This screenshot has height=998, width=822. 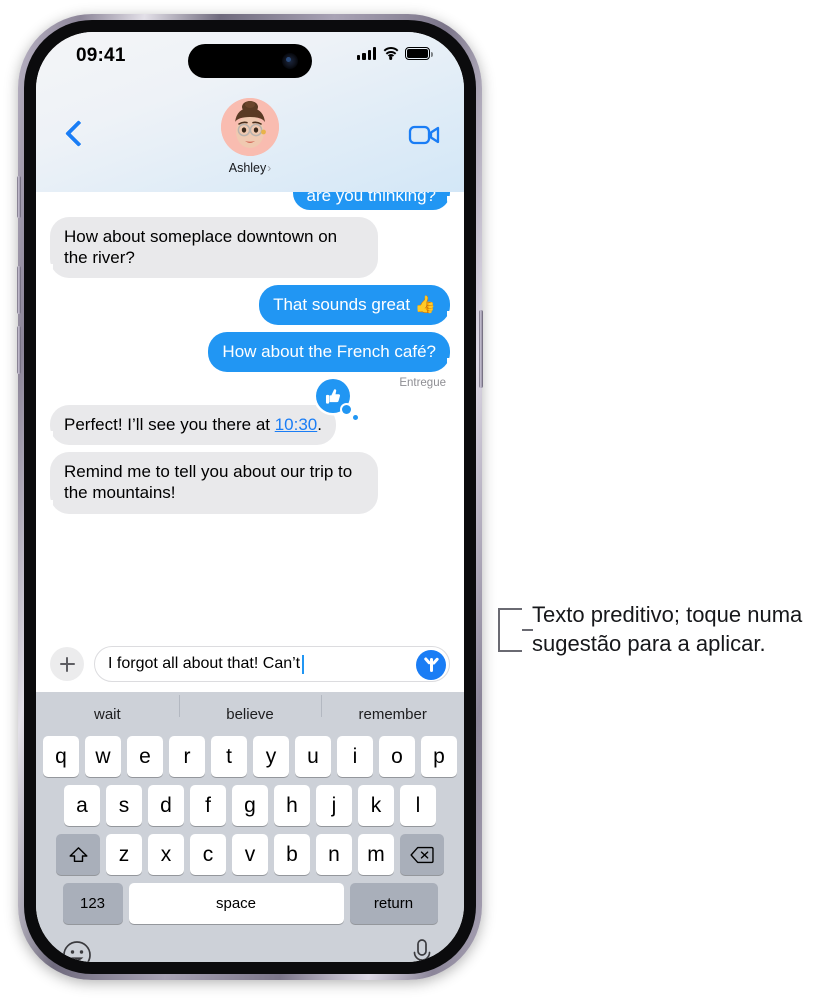 What do you see at coordinates (313, 756) in the screenshot?
I see `key-u: u` at bounding box center [313, 756].